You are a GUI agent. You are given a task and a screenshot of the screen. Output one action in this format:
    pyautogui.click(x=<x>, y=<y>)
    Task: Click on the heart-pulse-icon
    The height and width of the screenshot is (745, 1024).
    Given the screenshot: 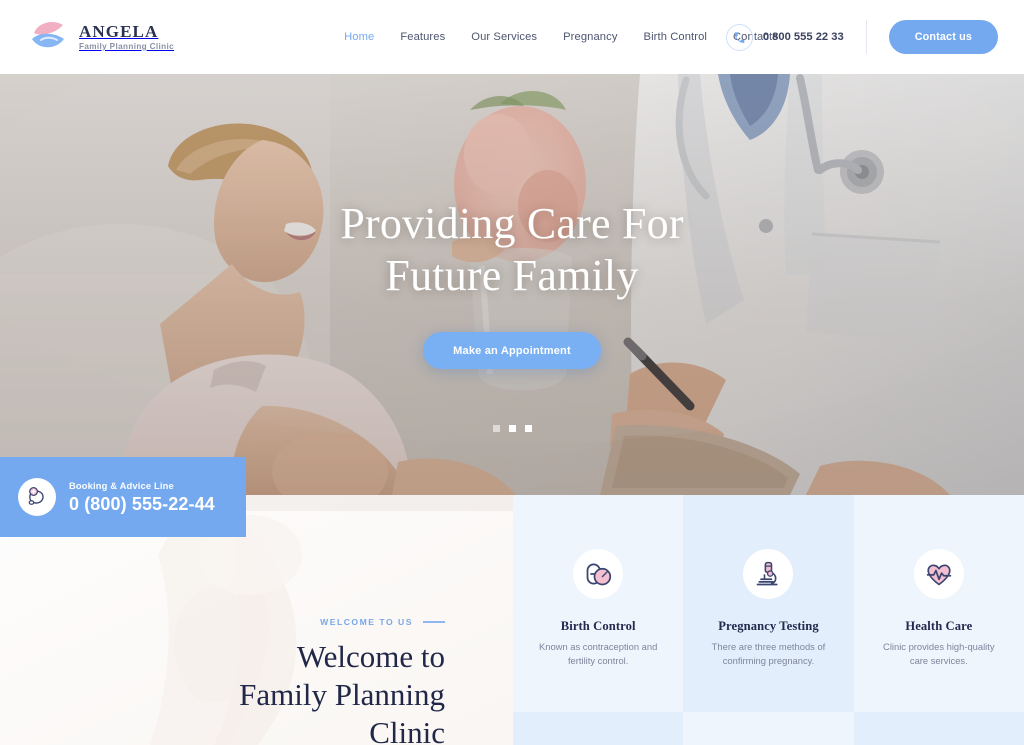 What is the action you would take?
    pyautogui.click(x=938, y=574)
    